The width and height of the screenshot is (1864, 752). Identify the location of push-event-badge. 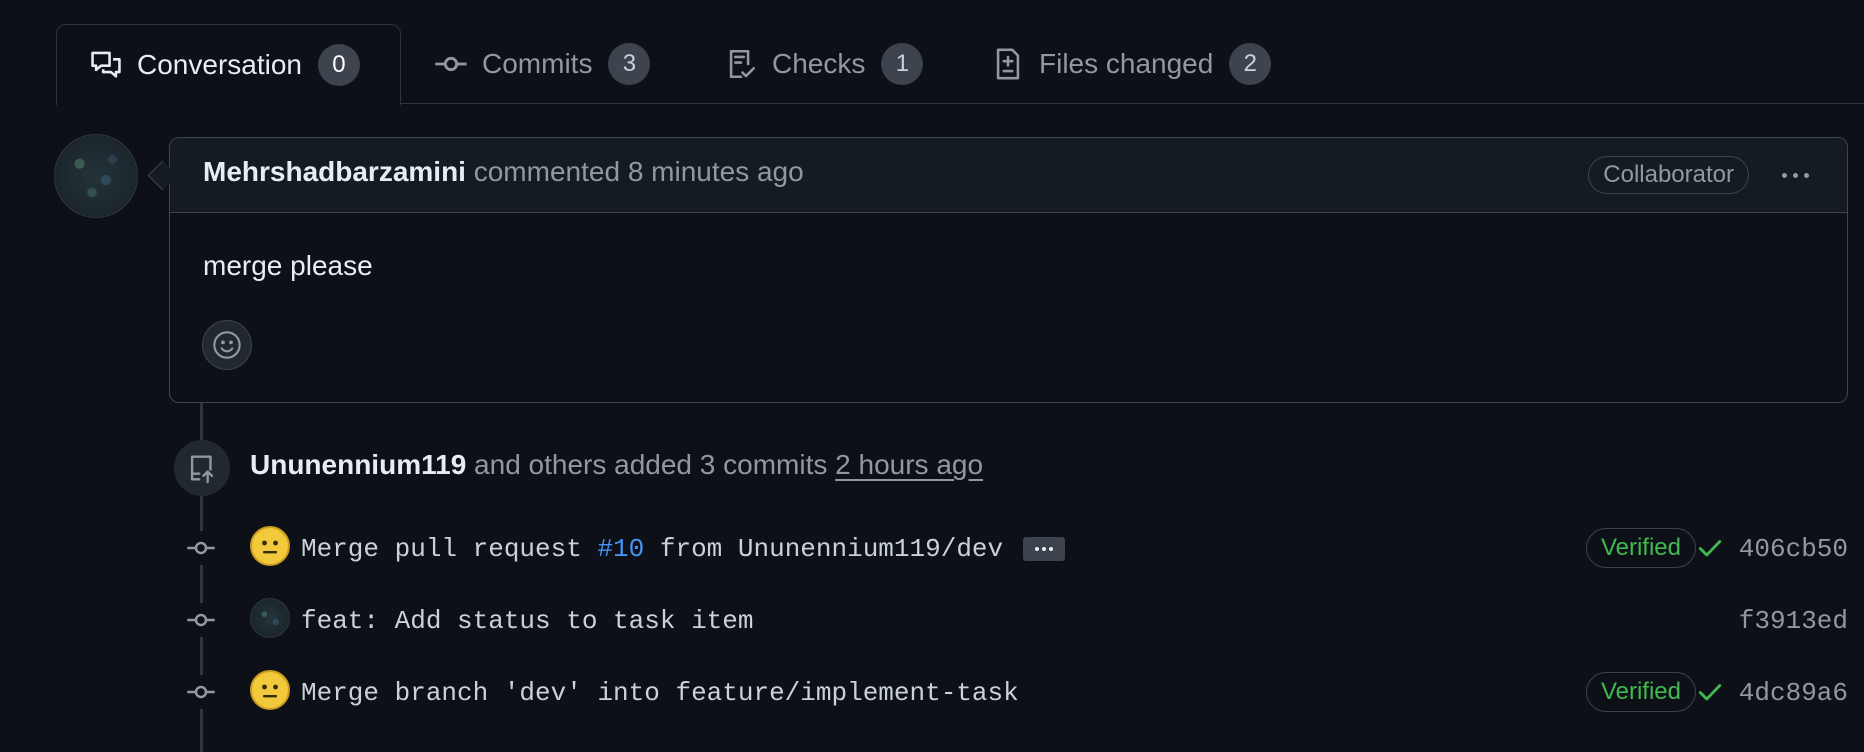
(202, 468).